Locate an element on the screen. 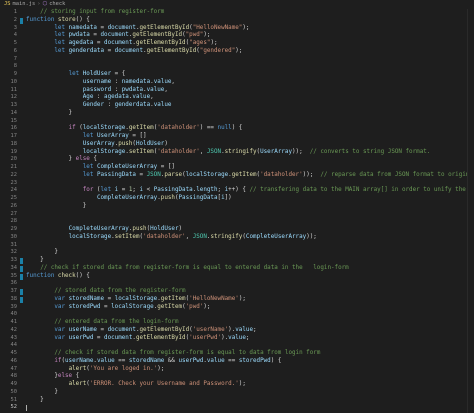 This screenshot has height=413, width=474. code-token: userName is located at coordinates (79, 360).